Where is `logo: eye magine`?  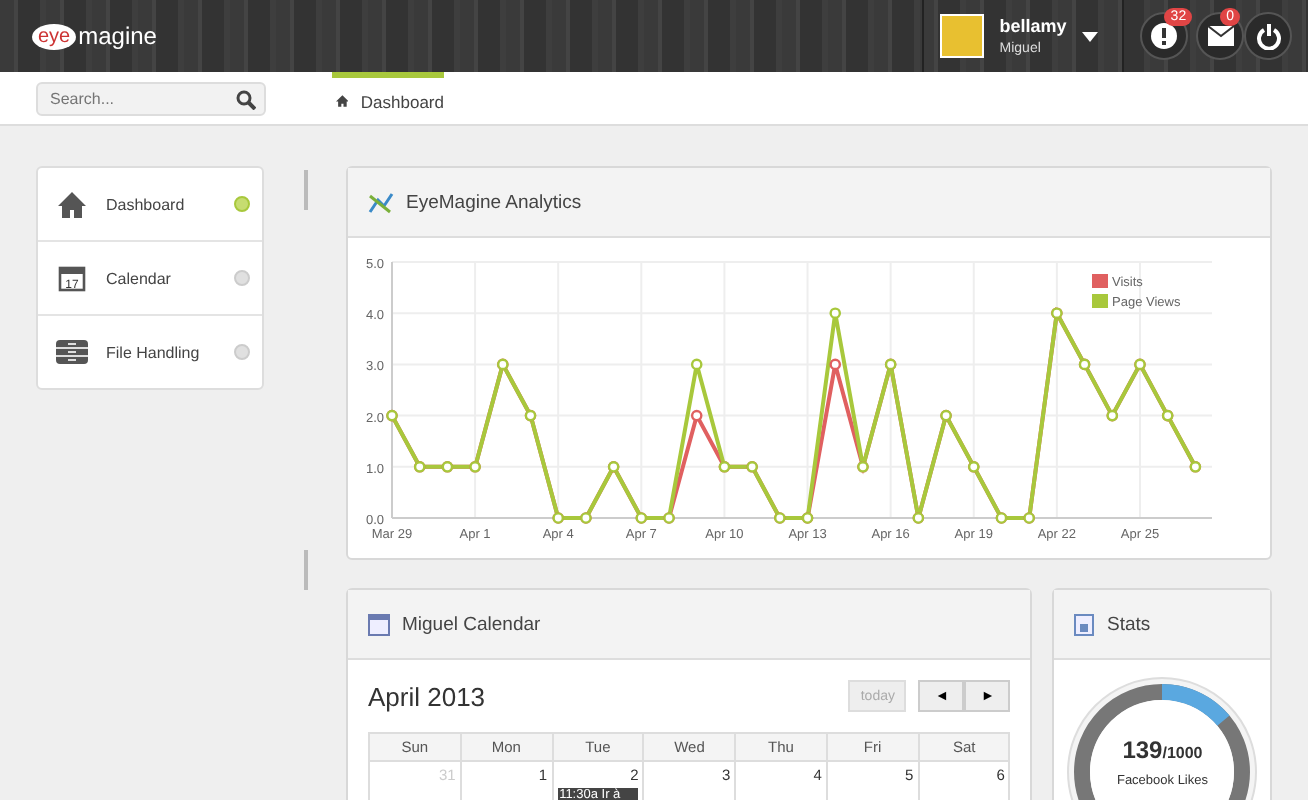 logo: eye magine is located at coordinates (94, 36).